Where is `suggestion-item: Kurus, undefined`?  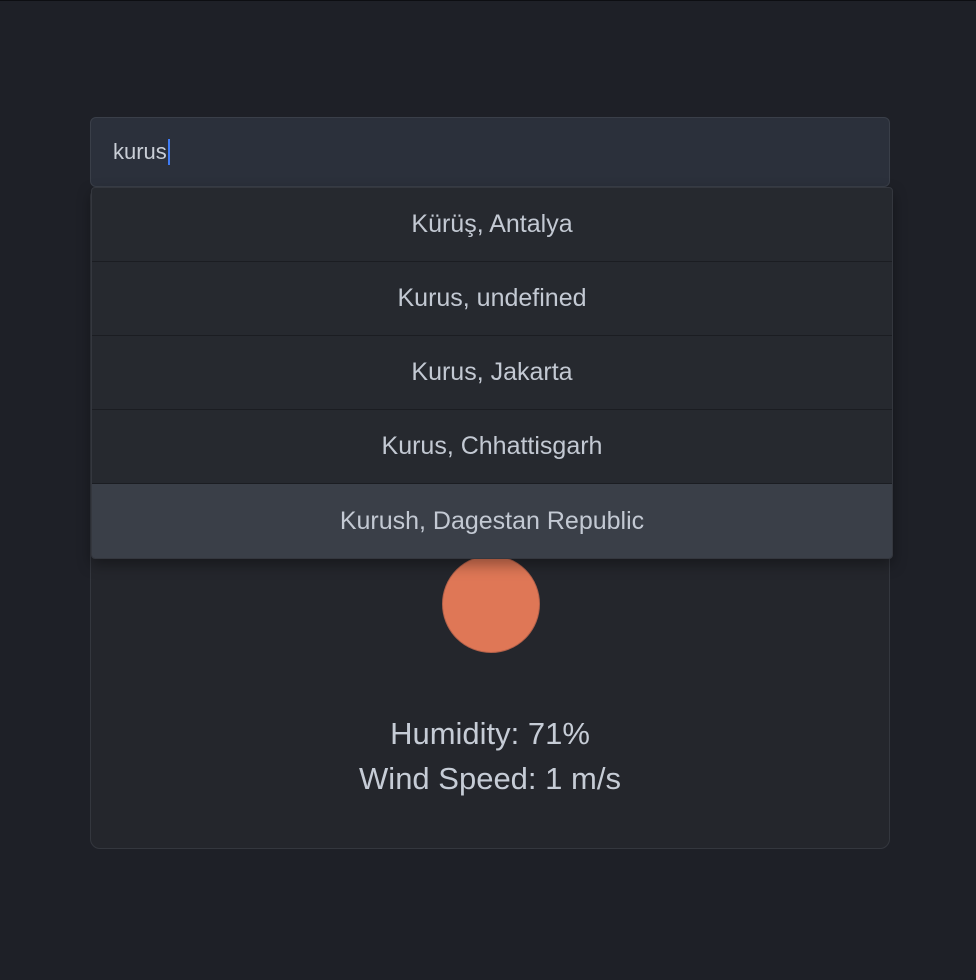
suggestion-item: Kurus, undefined is located at coordinates (492, 299).